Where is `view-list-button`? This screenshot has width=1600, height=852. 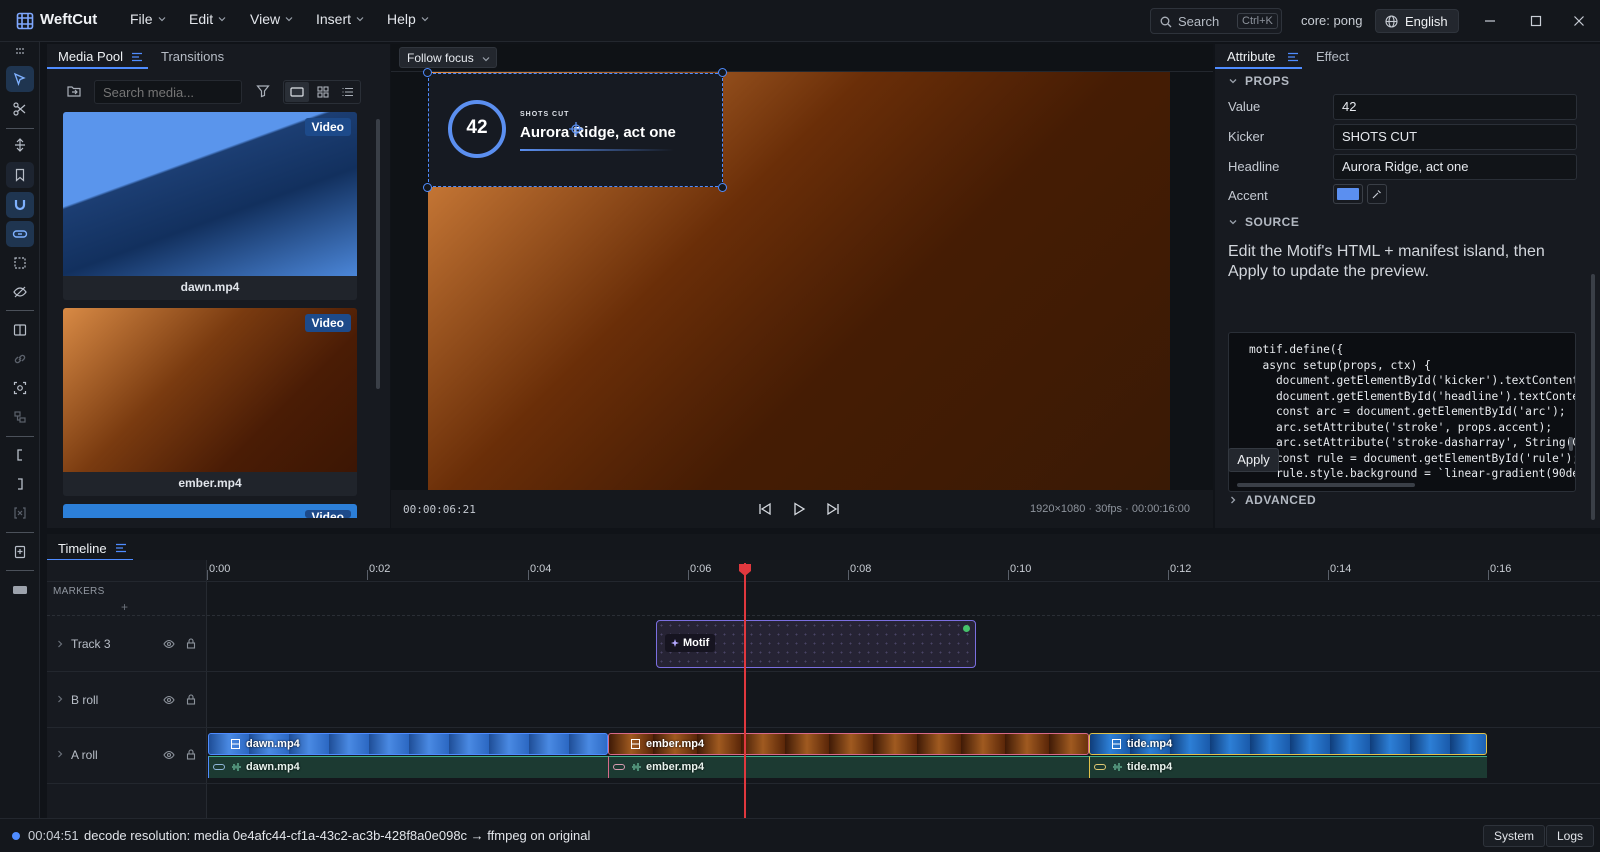 view-list-button is located at coordinates (348, 92).